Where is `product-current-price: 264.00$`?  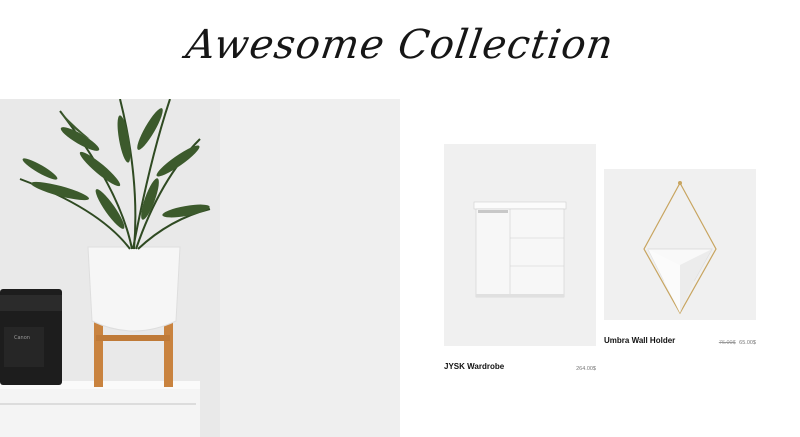 product-current-price: 264.00$ is located at coordinates (586, 369).